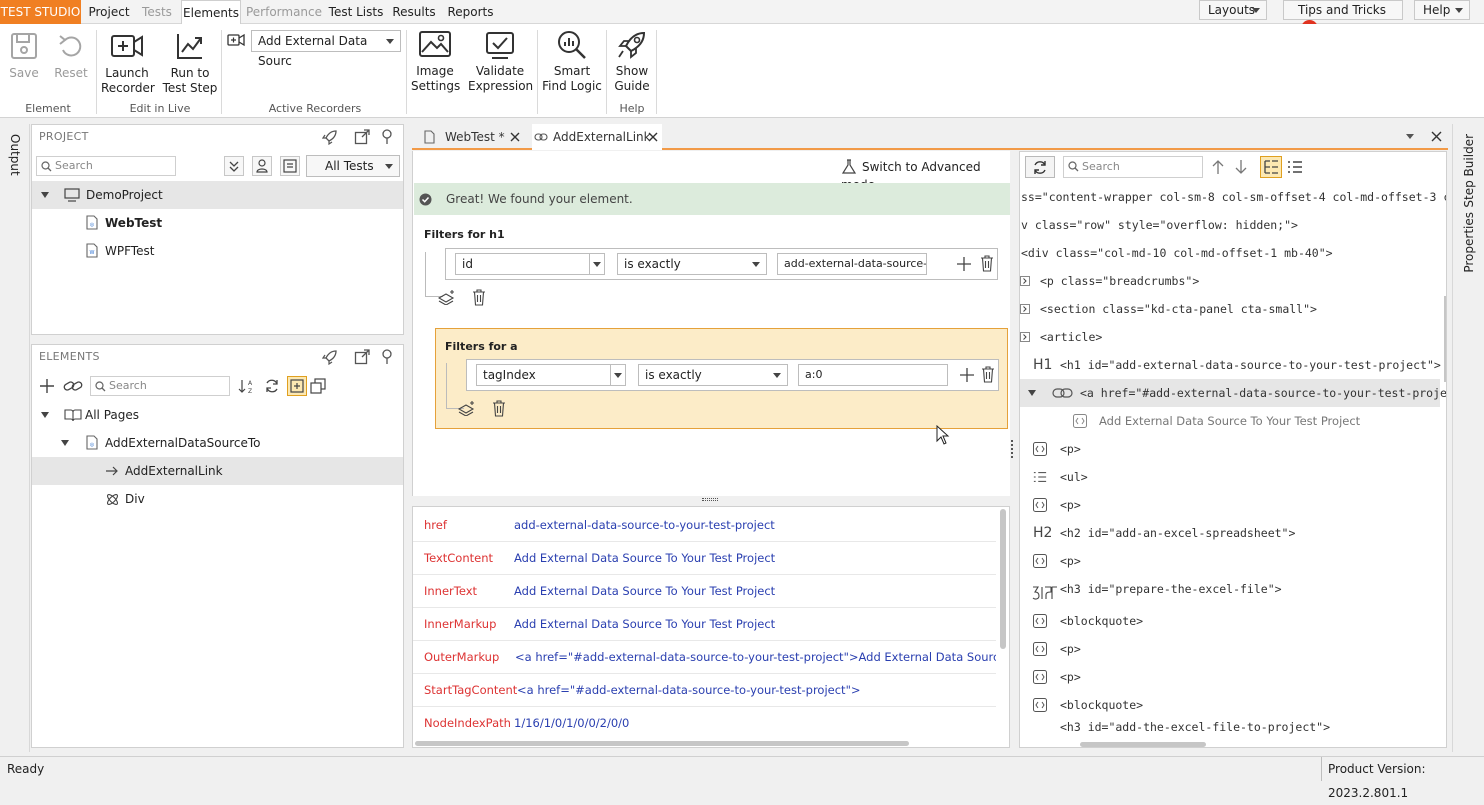  What do you see at coordinates (1343, 18) in the screenshot?
I see `tips-and-tricks-button: Tips and Tricks26` at bounding box center [1343, 18].